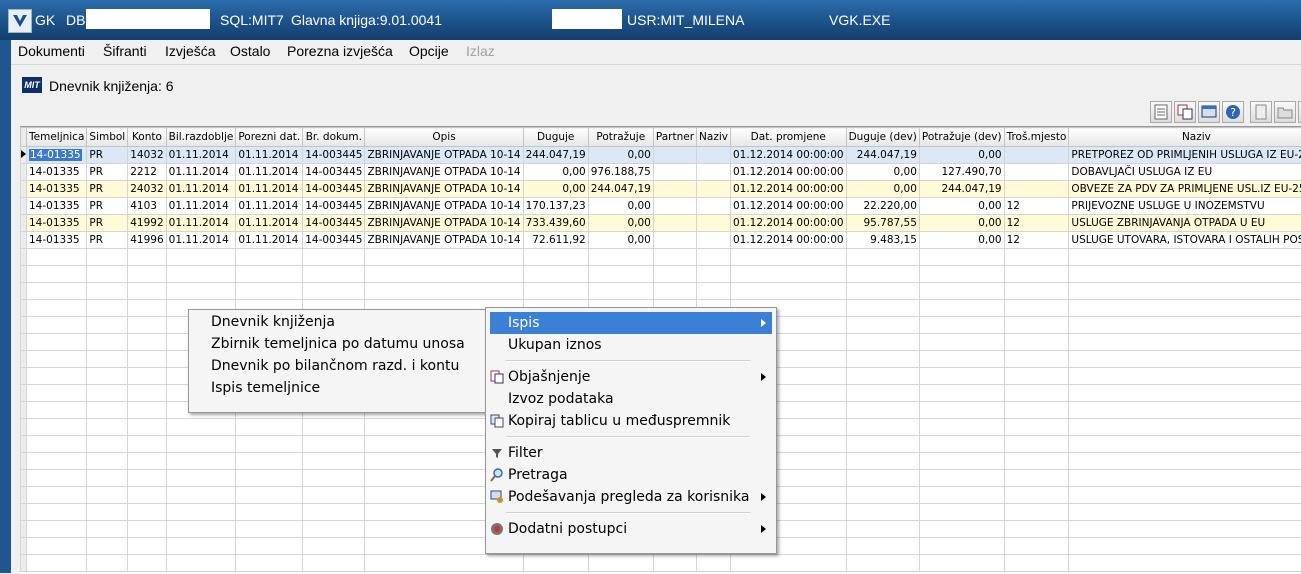 Image resolution: width=1301 pixels, height=574 pixels. What do you see at coordinates (1185, 172) in the screenshot?
I see `table-cell: DOBAVLJAČI USLUGA IZ EU` at bounding box center [1185, 172].